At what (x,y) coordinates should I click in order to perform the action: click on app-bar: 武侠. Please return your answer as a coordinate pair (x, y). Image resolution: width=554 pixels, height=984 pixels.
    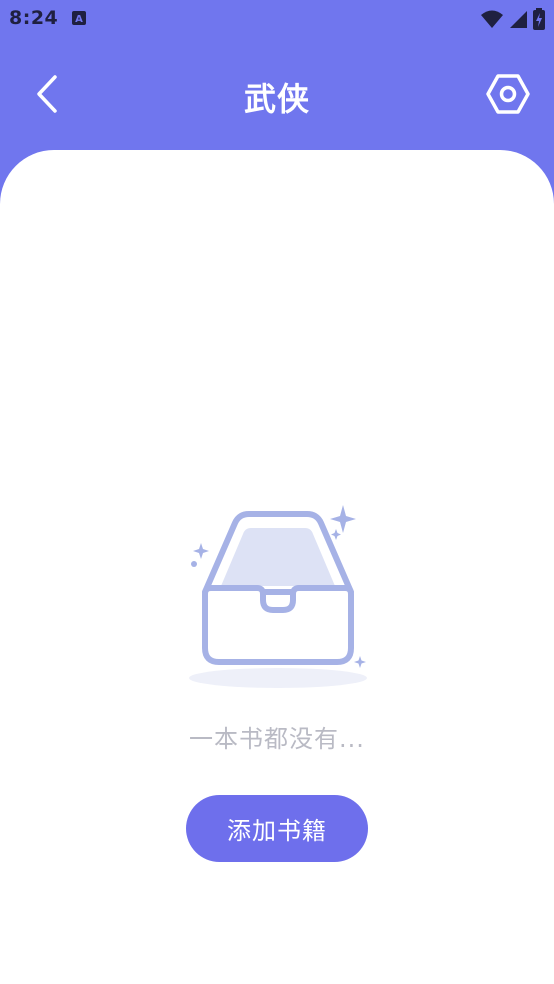
    Looking at the image, I should click on (277, 94).